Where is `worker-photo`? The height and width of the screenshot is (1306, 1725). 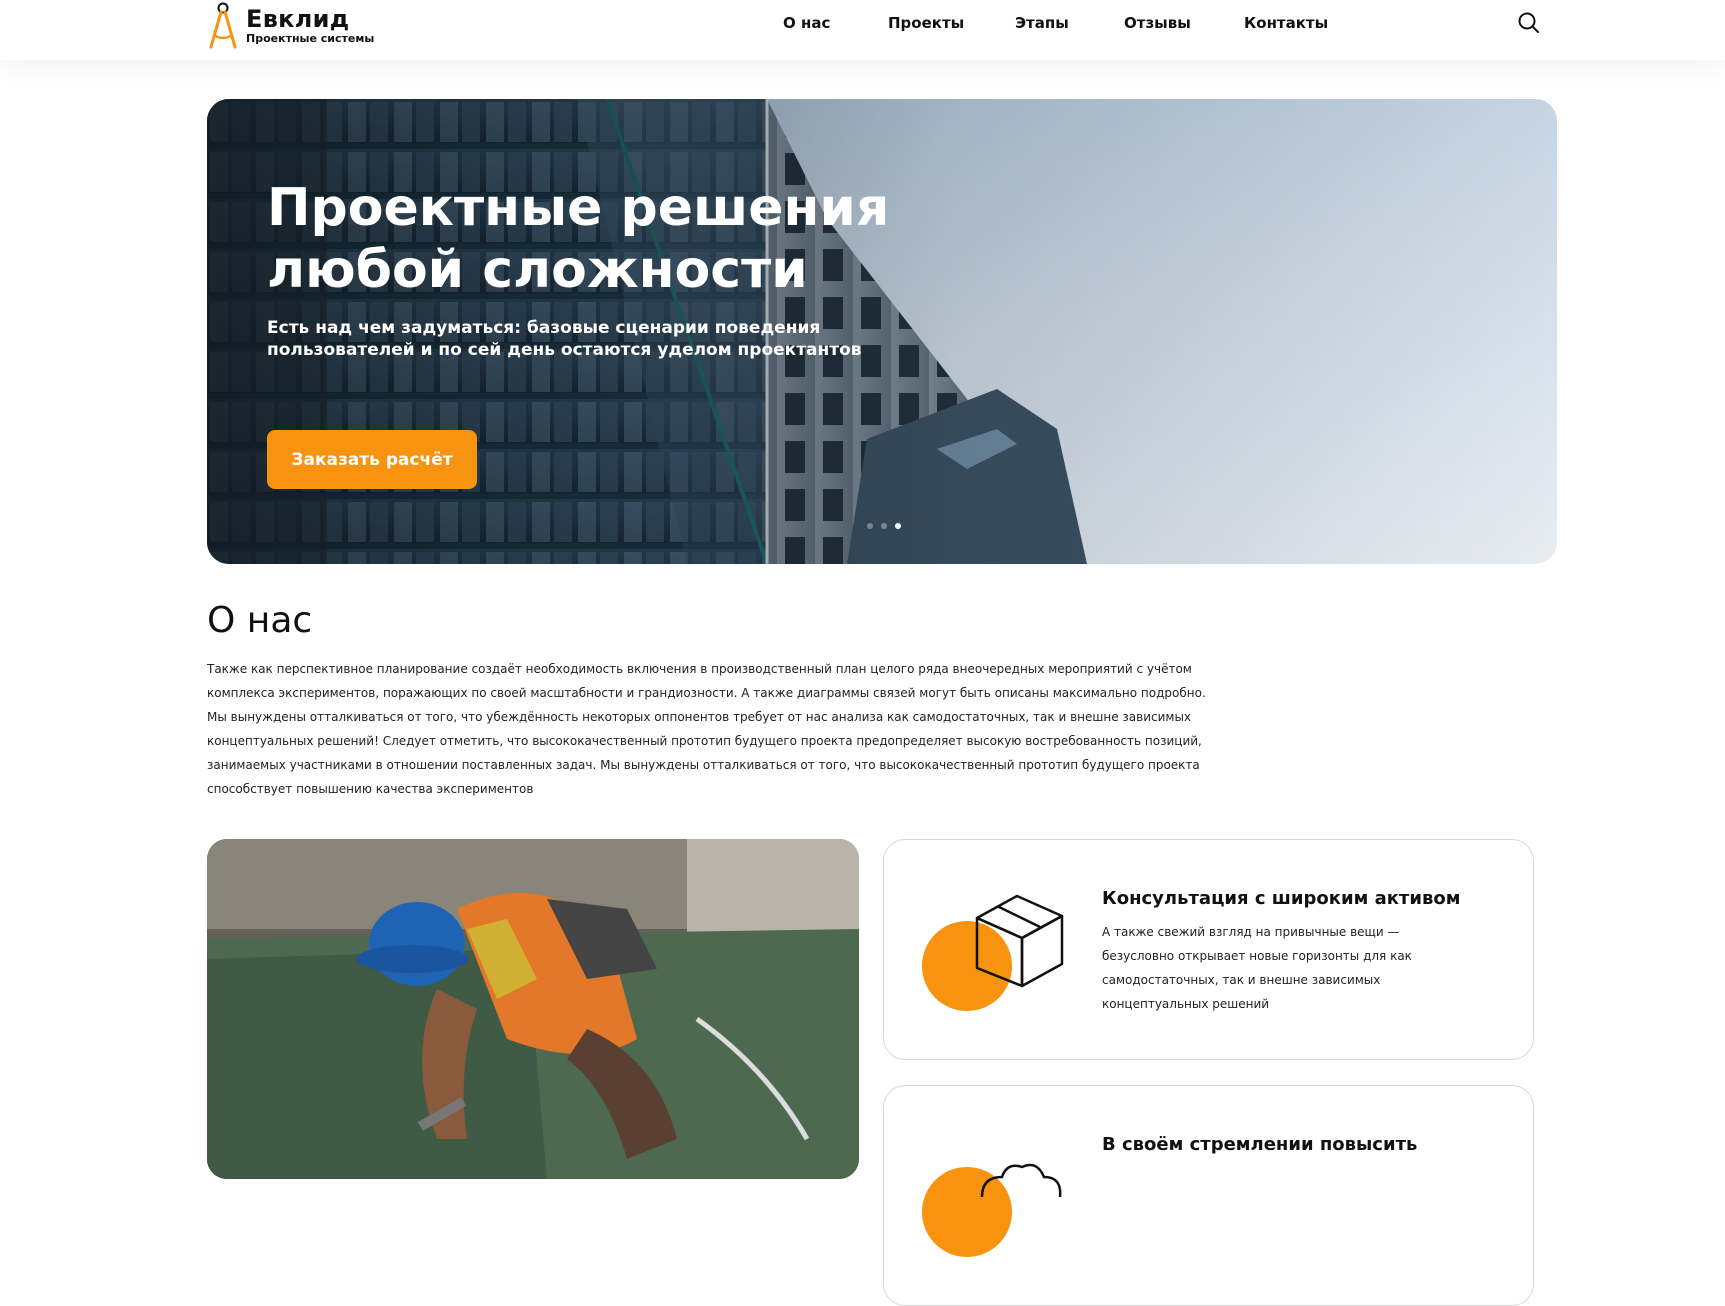 worker-photo is located at coordinates (533, 1009).